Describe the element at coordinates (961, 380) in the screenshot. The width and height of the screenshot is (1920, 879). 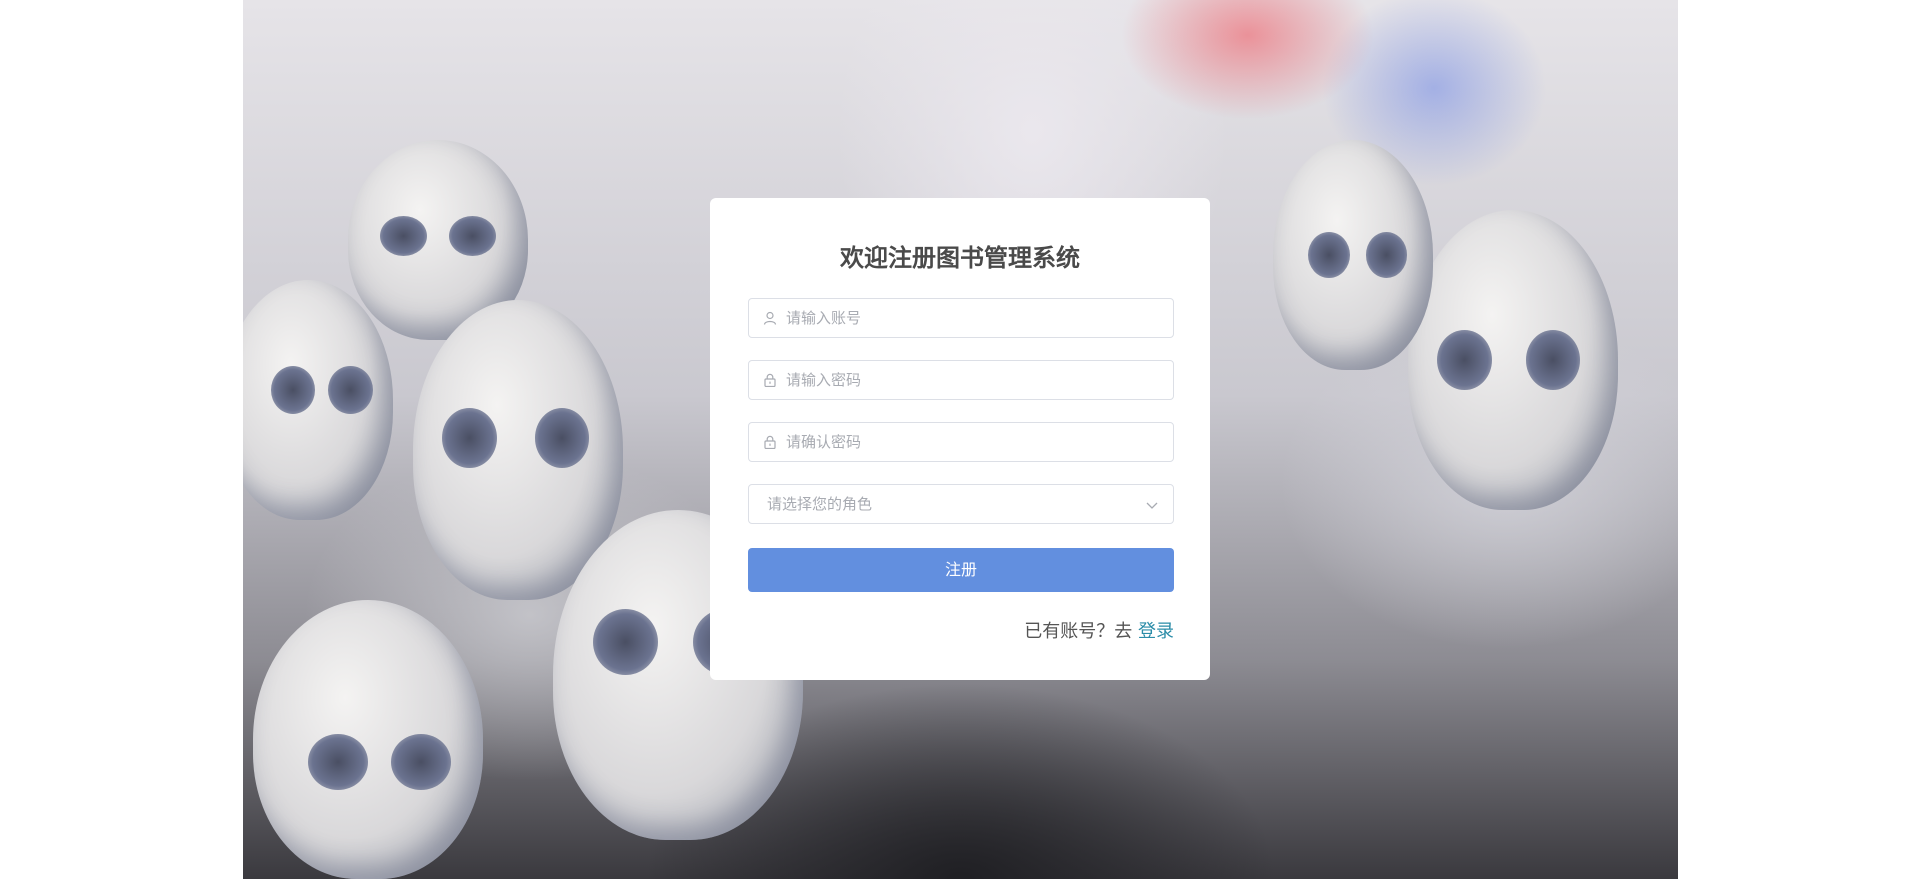
I see `password-input: 请输入密码` at that location.